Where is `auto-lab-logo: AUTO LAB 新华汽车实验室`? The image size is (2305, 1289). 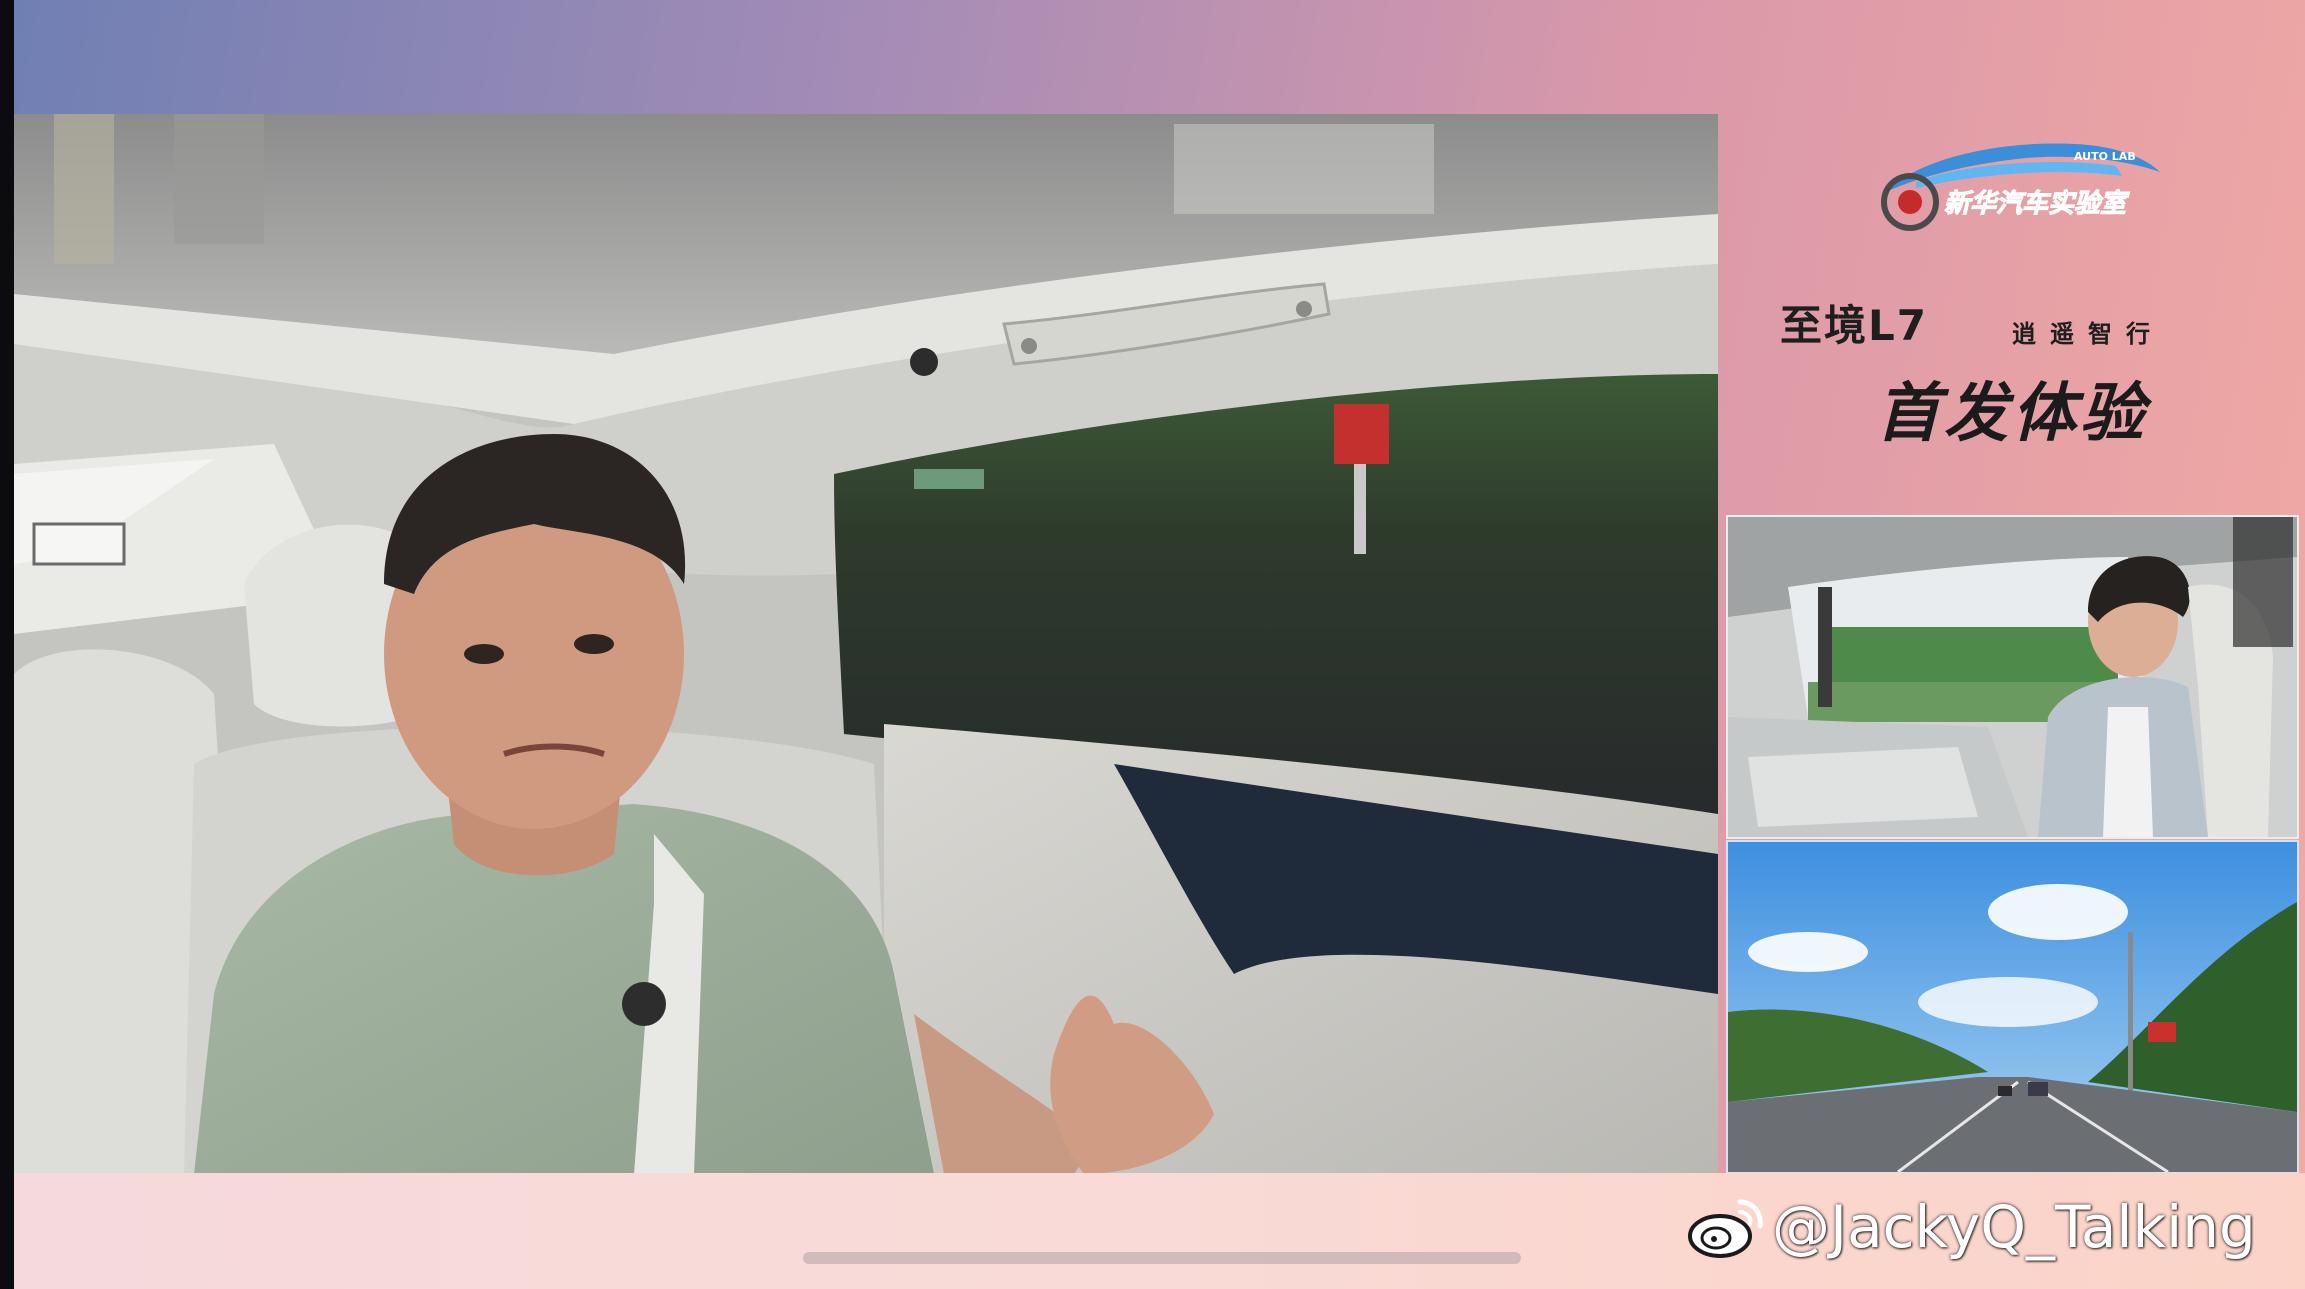 auto-lab-logo: AUTO LAB 新华汽车实验室 is located at coordinates (2021, 182).